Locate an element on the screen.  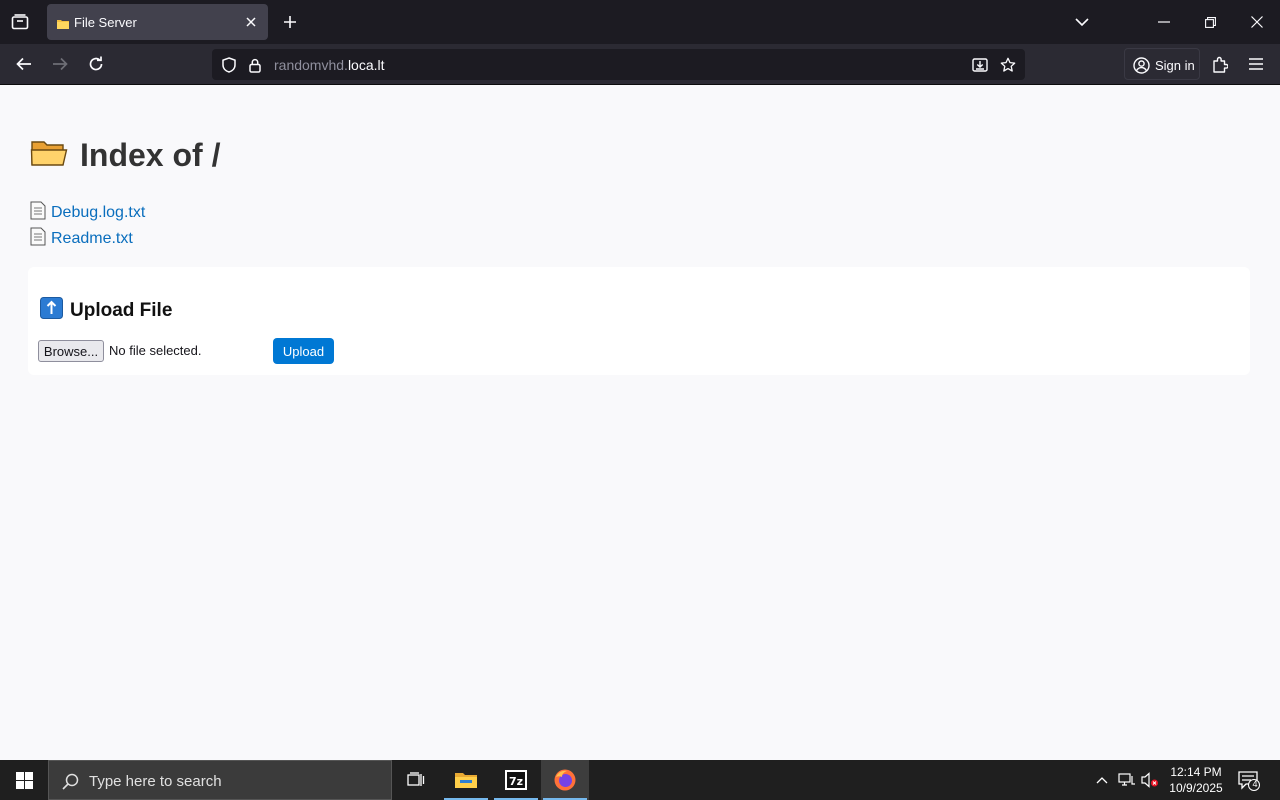
7zip-icon: 7z is located at coordinates (516, 780).